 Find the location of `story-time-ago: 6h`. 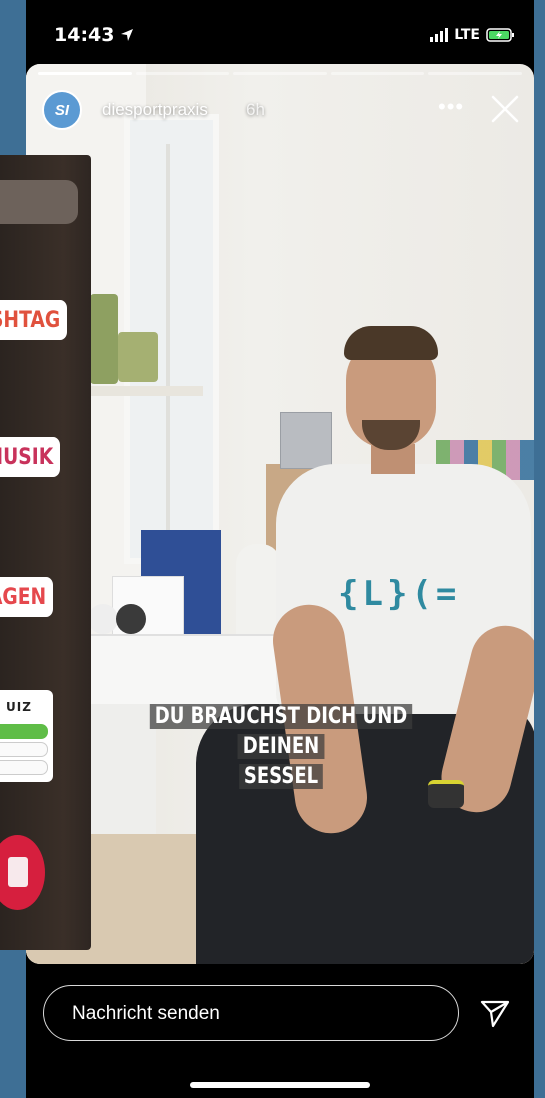

story-time-ago: 6h is located at coordinates (255, 109).